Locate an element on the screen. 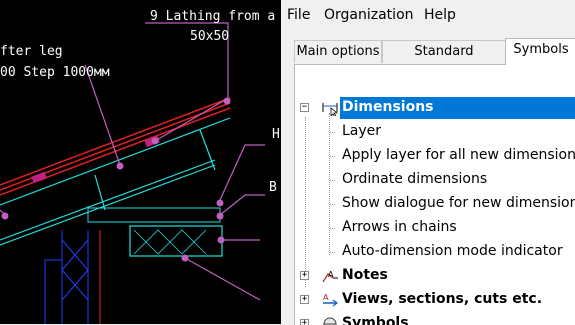 Image resolution: width=575 pixels, height=325 pixels. tree-label-views: Views, sections, cuts etc. is located at coordinates (442, 299).